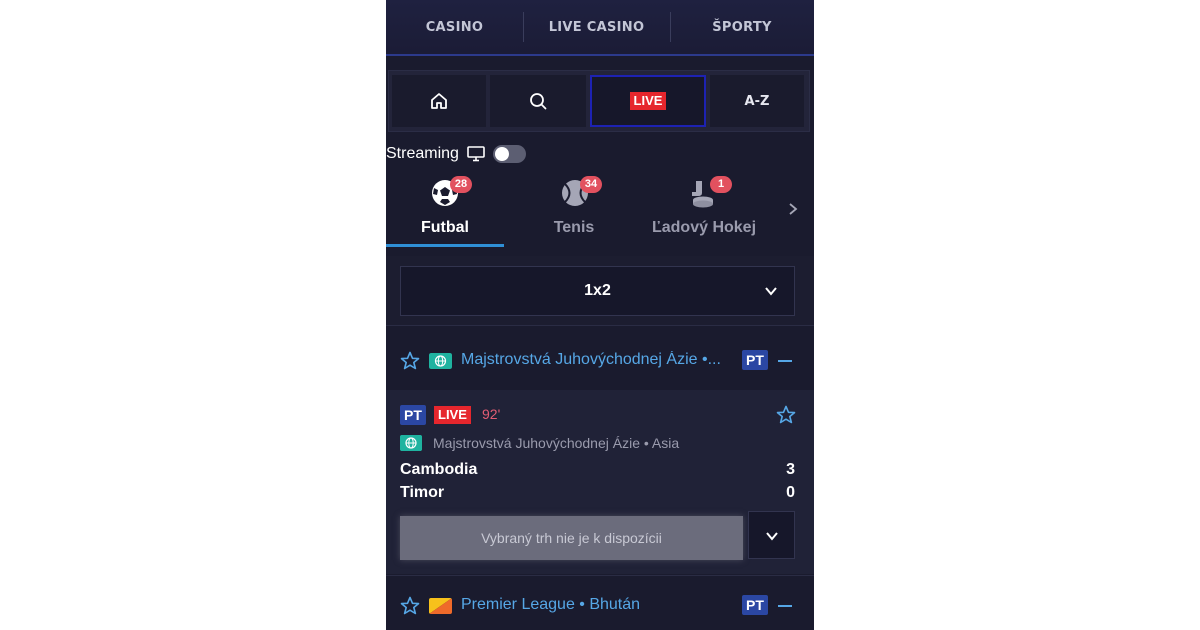  I want to click on league-header: Premier League • Bhután PT, so click(600, 602).